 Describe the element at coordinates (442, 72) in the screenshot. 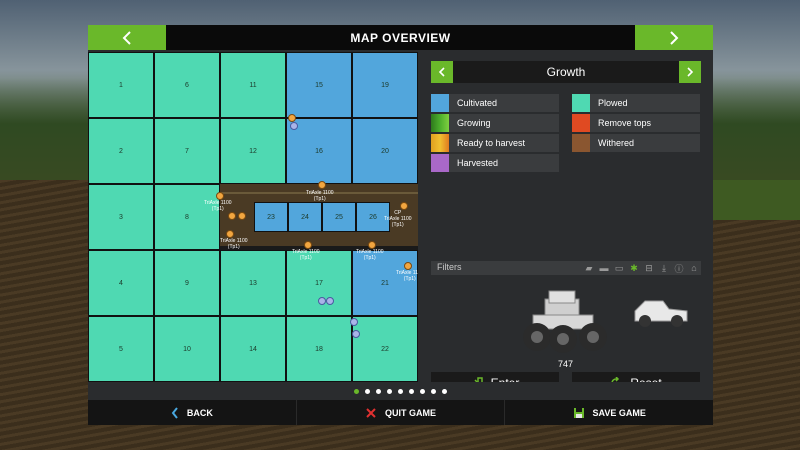

I see `prev-mode-button` at that location.